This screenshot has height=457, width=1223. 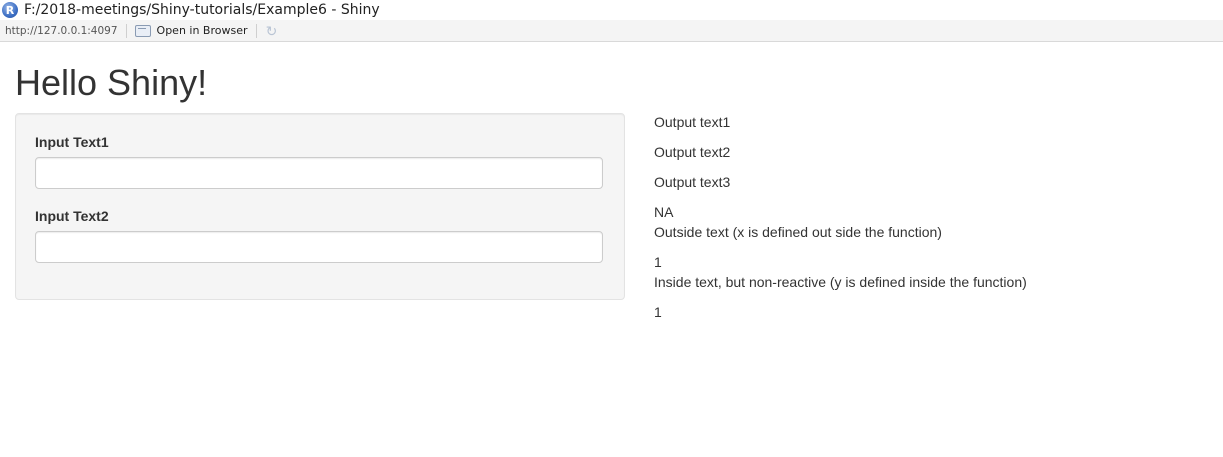 I want to click on output-text3: Output text3, so click(x=692, y=182).